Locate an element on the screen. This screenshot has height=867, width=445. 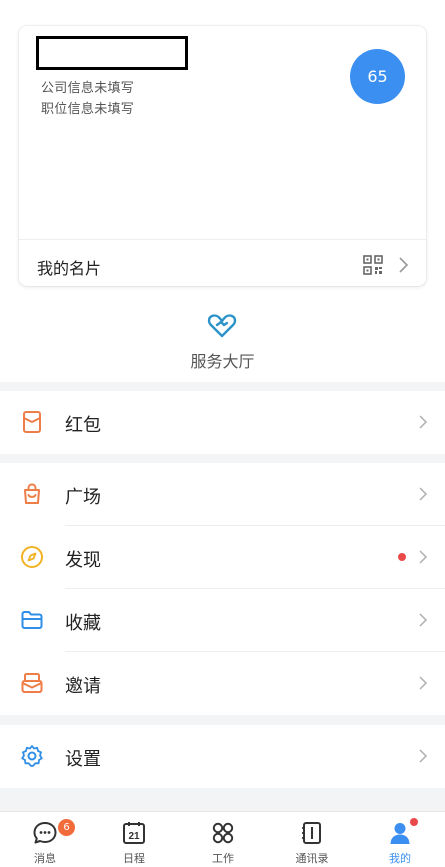
menu-label-guangchang: 广场 is located at coordinates (83, 497).